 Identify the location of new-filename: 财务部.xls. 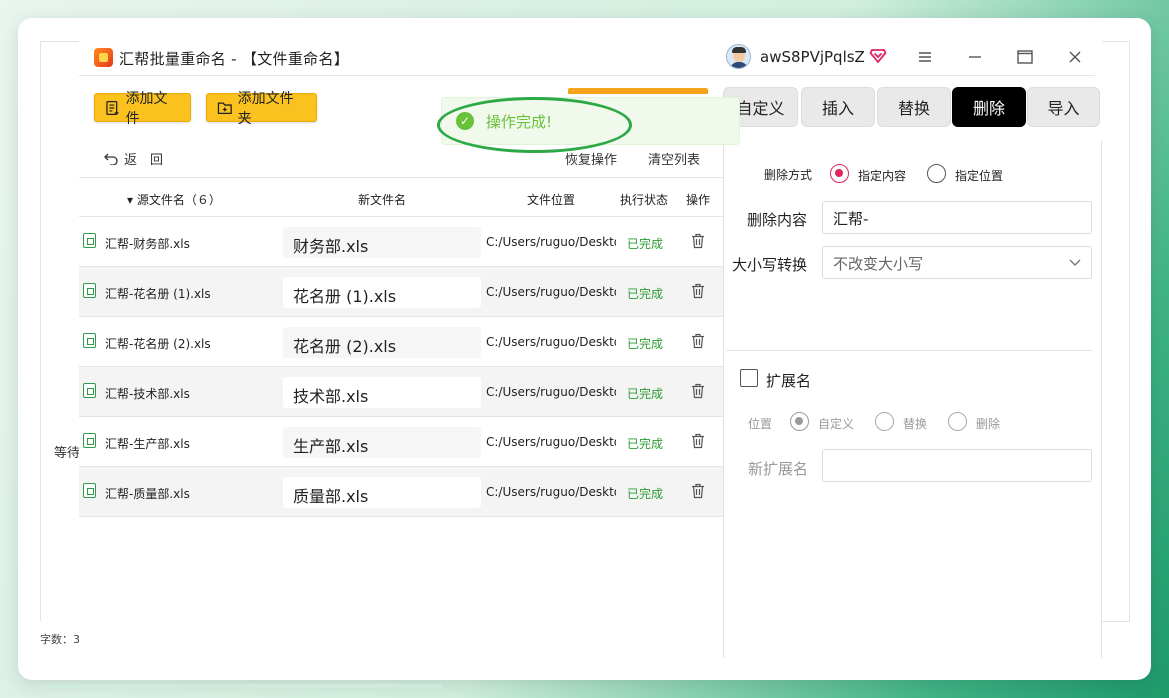
(382, 242).